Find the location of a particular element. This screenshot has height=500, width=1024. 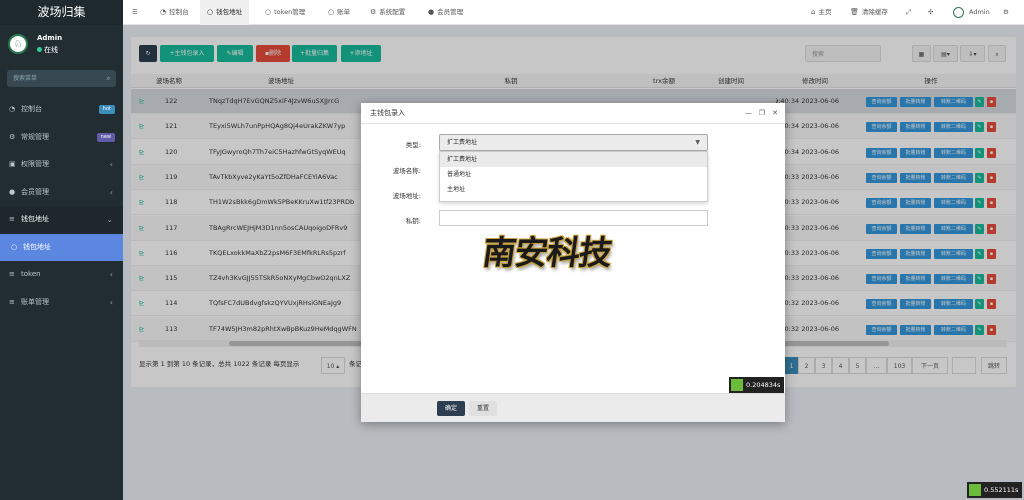

sidebar-search-placeholder: 搜索菜单 is located at coordinates (25, 78).